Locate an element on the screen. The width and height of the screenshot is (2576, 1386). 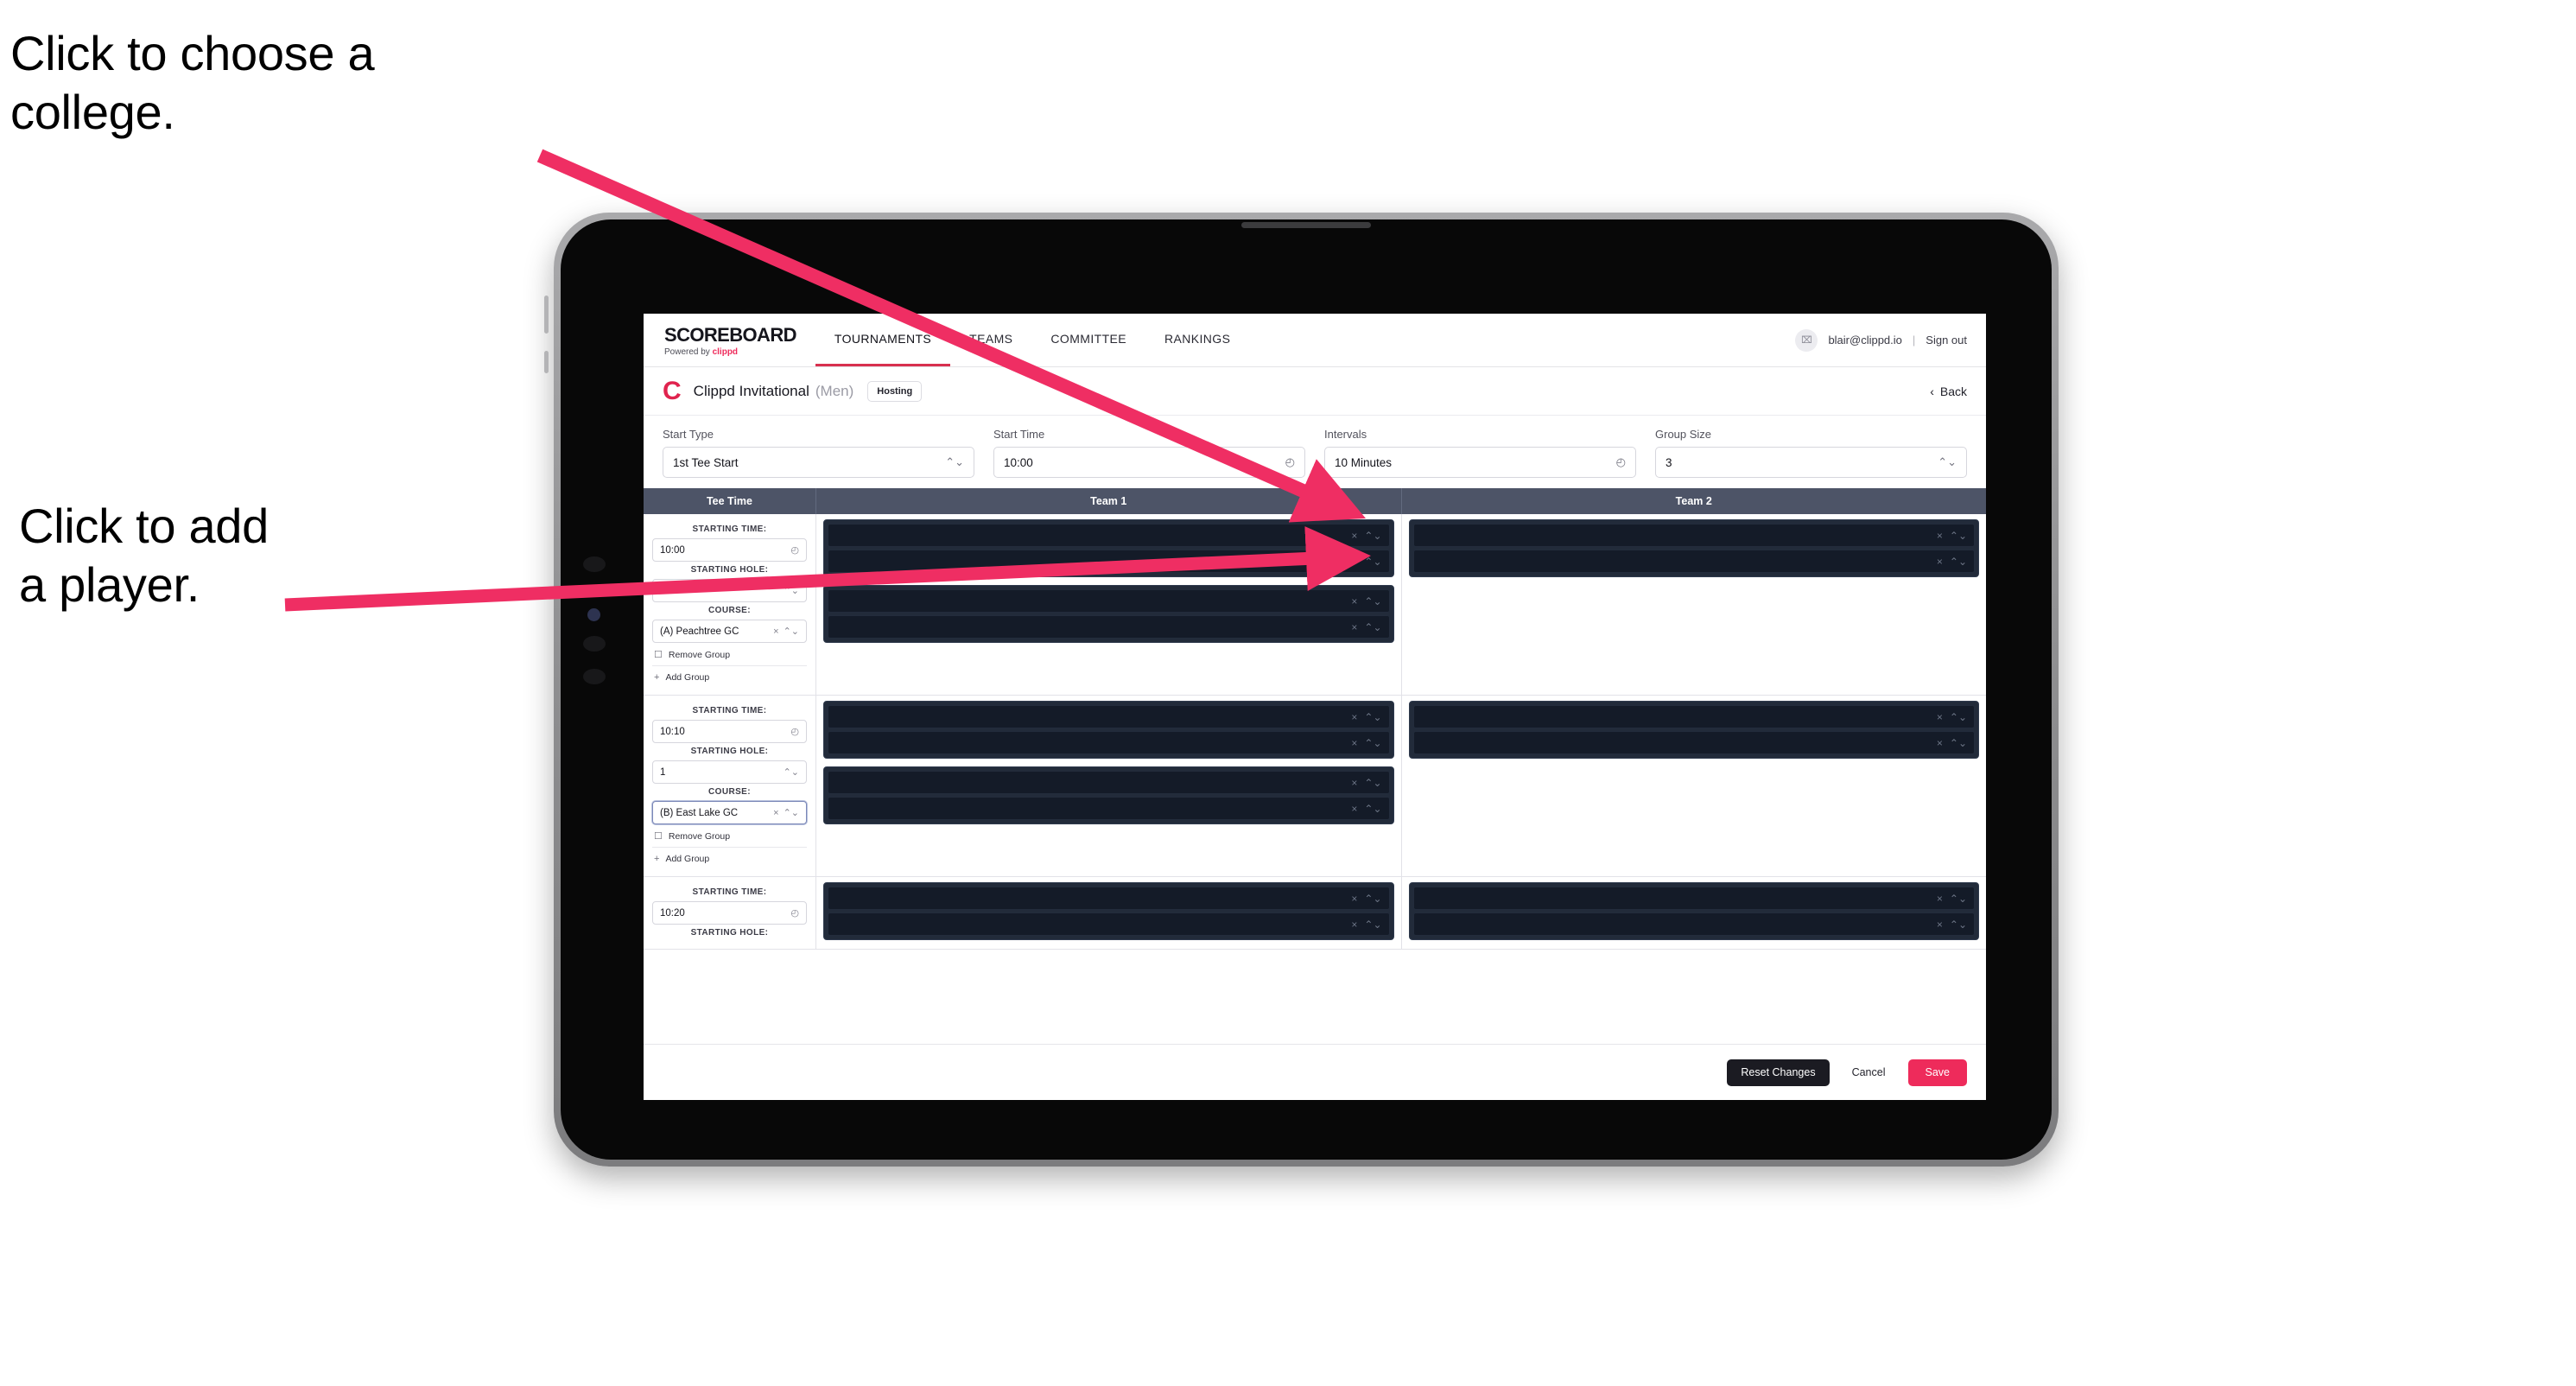
nav-tab-rankings: RANKINGS is located at coordinates (1197, 340).